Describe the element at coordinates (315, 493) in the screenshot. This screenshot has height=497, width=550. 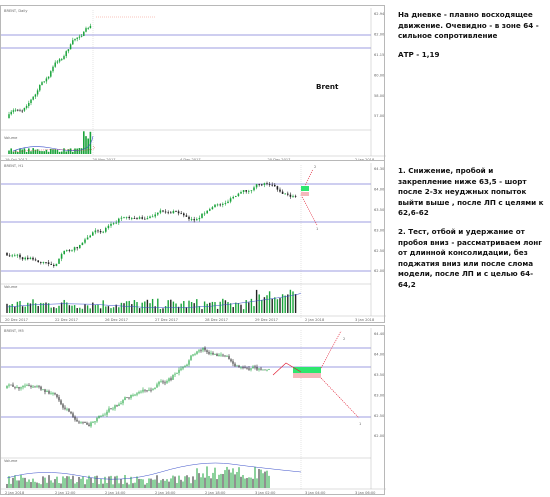
I see `time-tick-label: 3 Jan 04:00` at that location.